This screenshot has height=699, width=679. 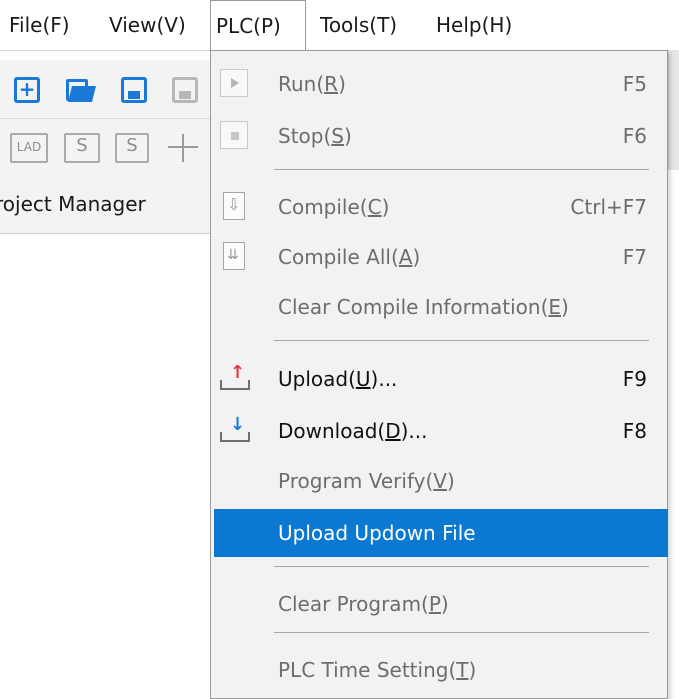 I want to click on toolbar-row-2: LAD S S, so click(x=105, y=147).